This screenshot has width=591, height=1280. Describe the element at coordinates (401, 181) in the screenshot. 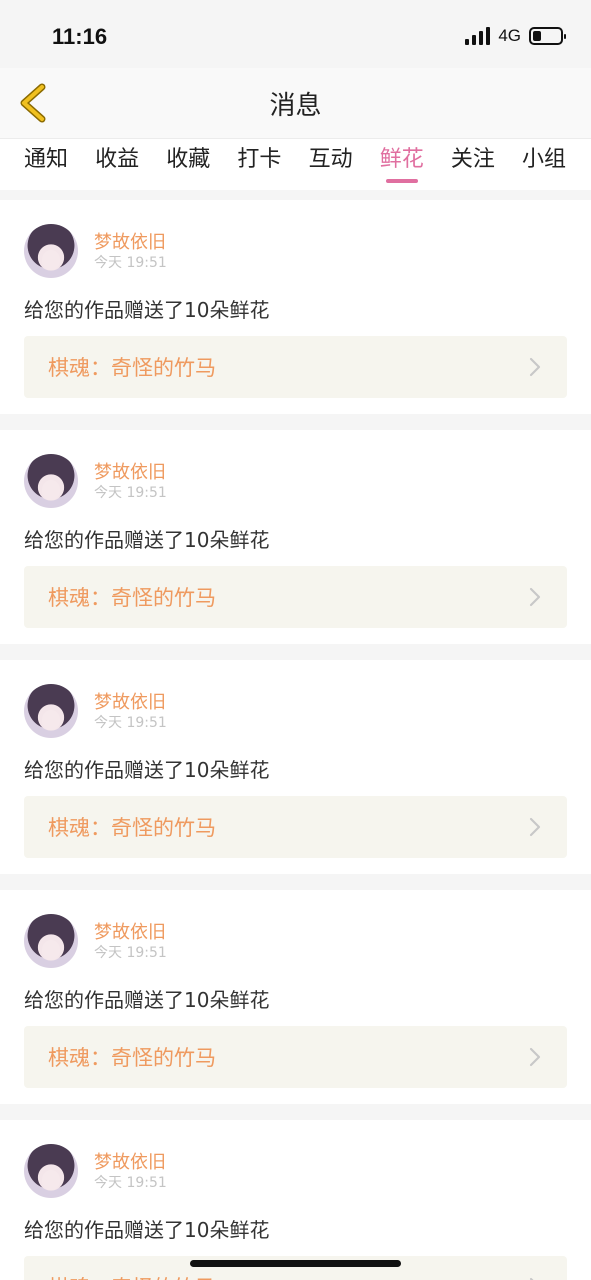

I see `active-tab-indicator` at that location.